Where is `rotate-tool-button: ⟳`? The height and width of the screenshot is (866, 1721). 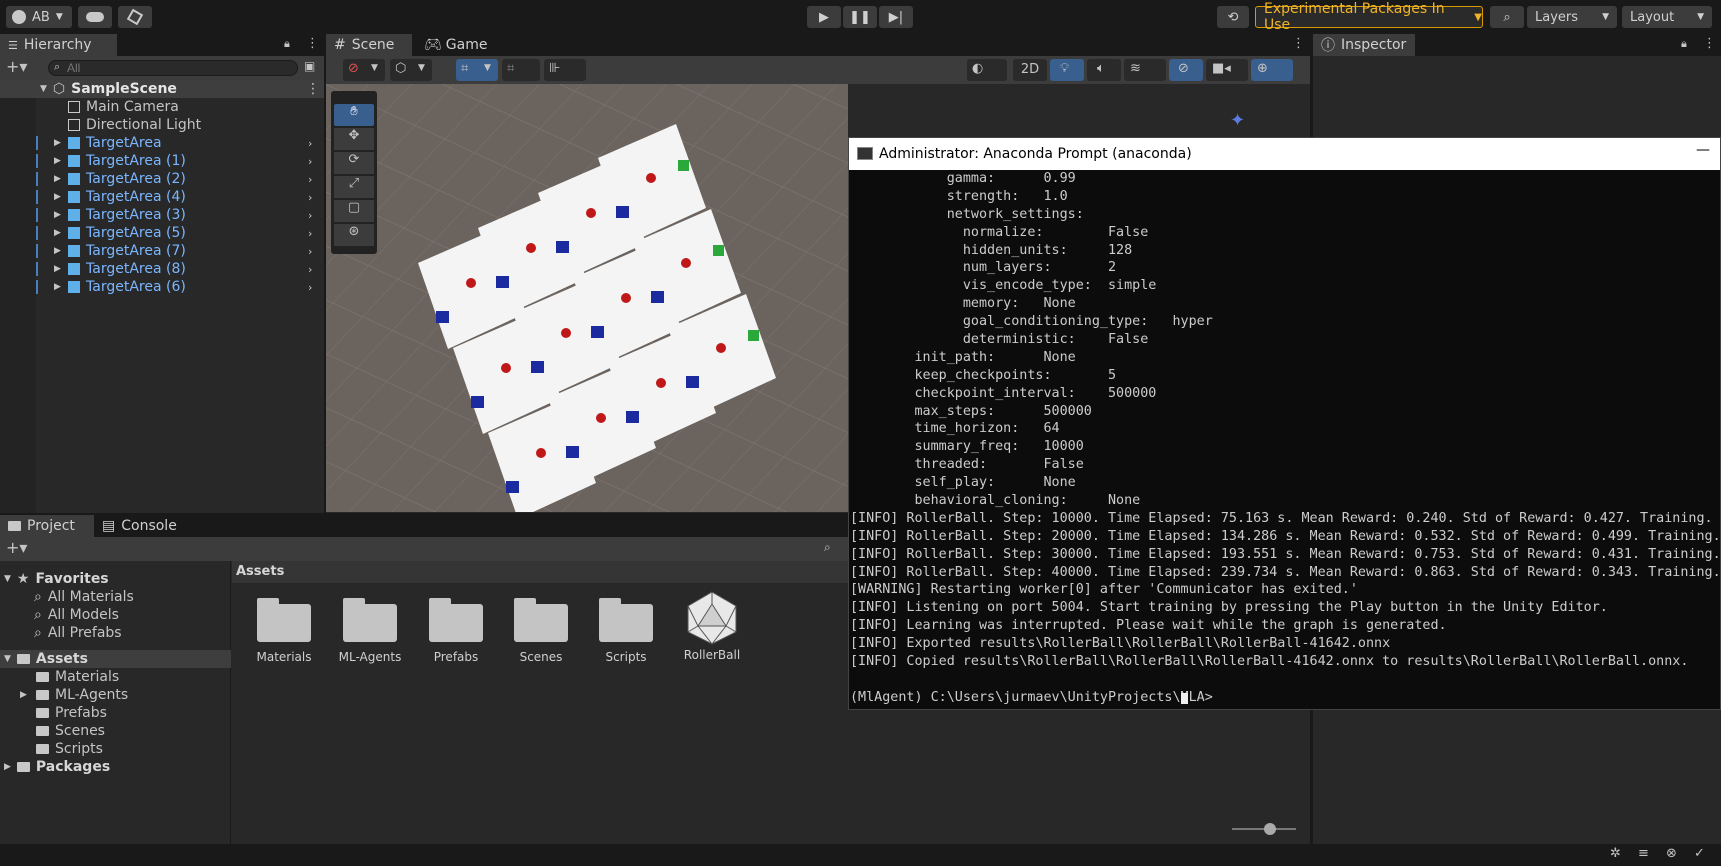 rotate-tool-button: ⟳ is located at coordinates (354, 163).